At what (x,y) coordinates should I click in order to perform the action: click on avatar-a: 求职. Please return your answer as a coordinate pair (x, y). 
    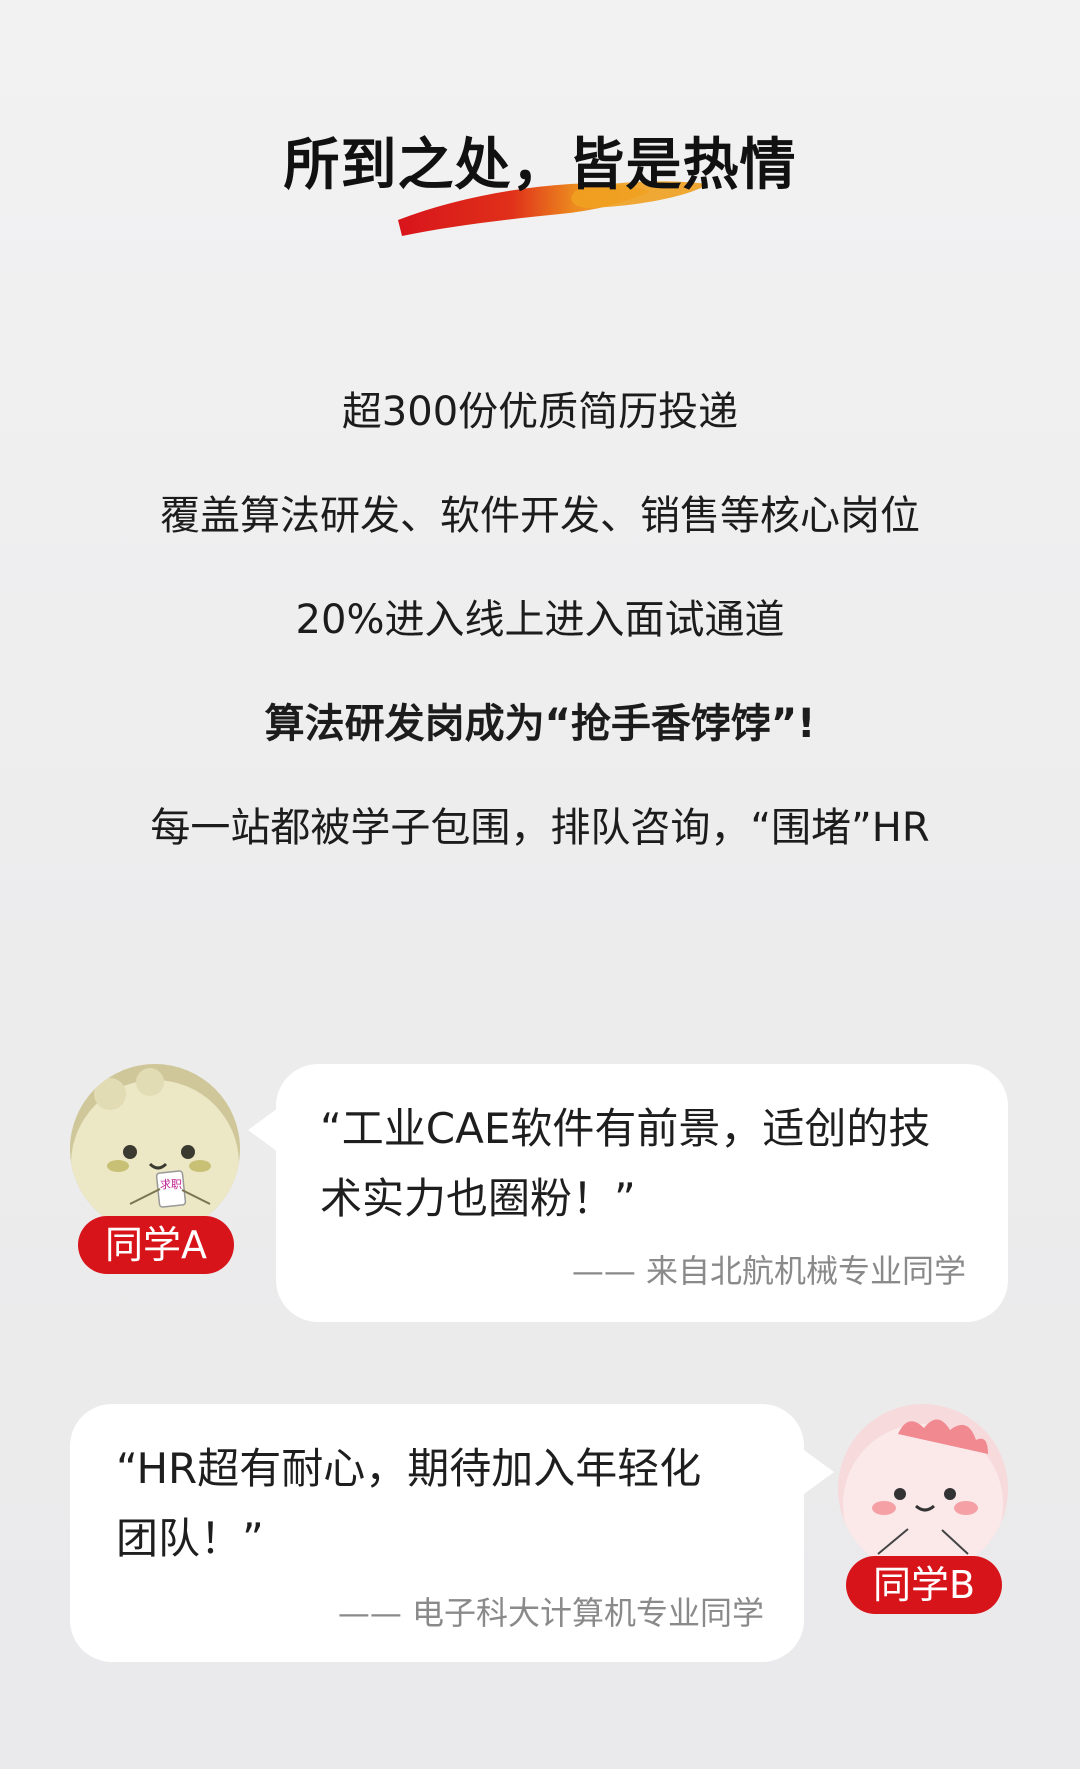
    Looking at the image, I should click on (155, 1149).